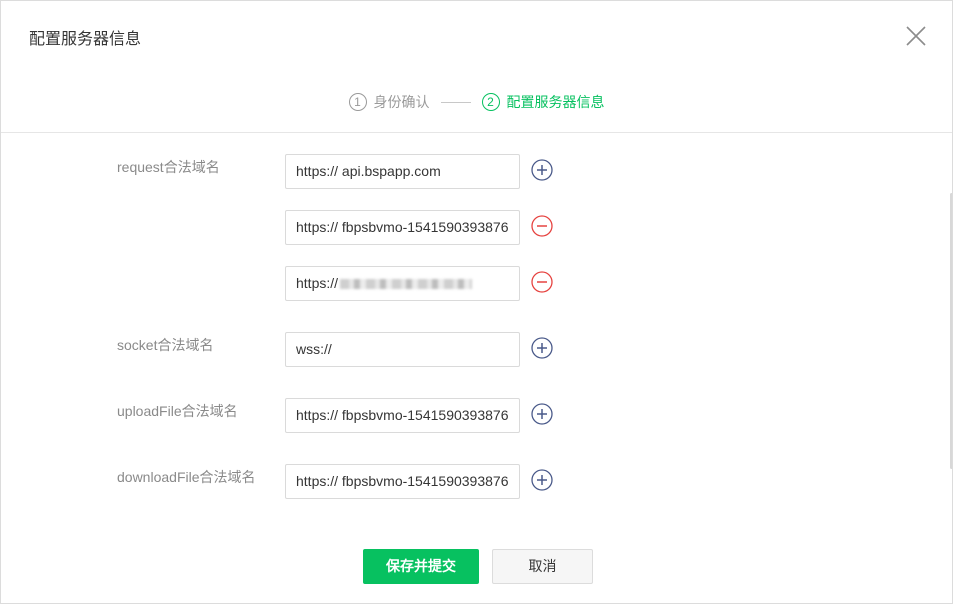 This screenshot has width=953, height=604. I want to click on step-label: 配置服务器信息, so click(555, 102).